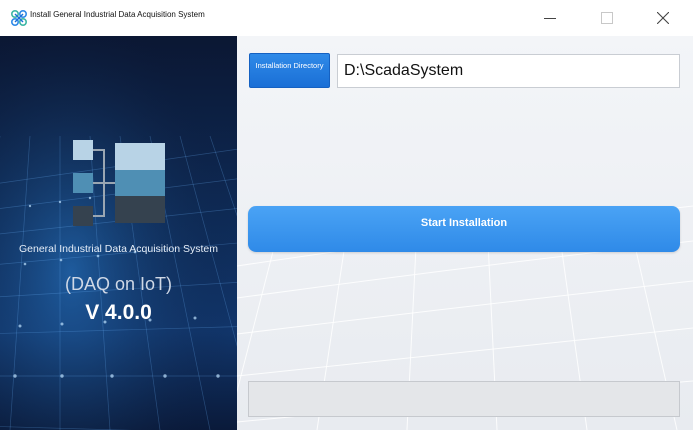 This screenshot has height=430, width=693. Describe the element at coordinates (119, 183) in the screenshot. I see `daq-system-logo` at that location.